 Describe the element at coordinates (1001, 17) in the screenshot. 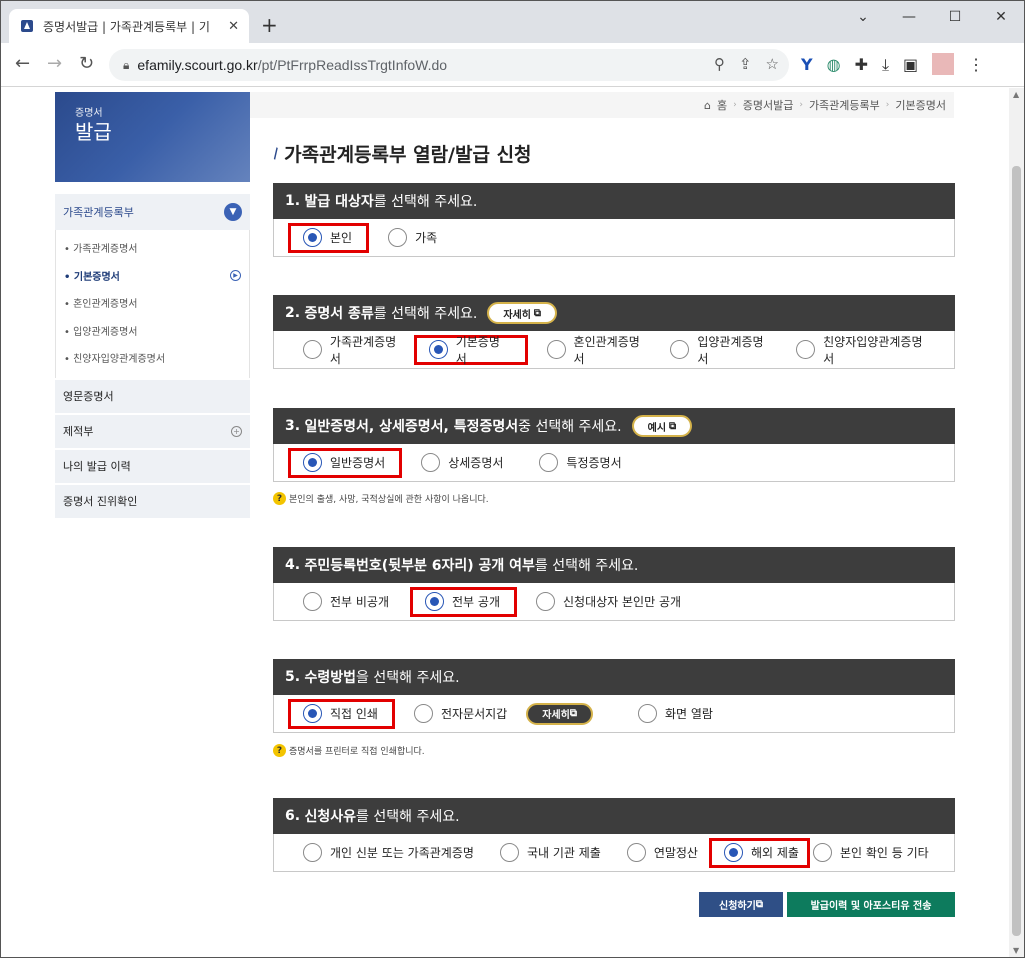

I see `close-window-icon: ✕` at that location.